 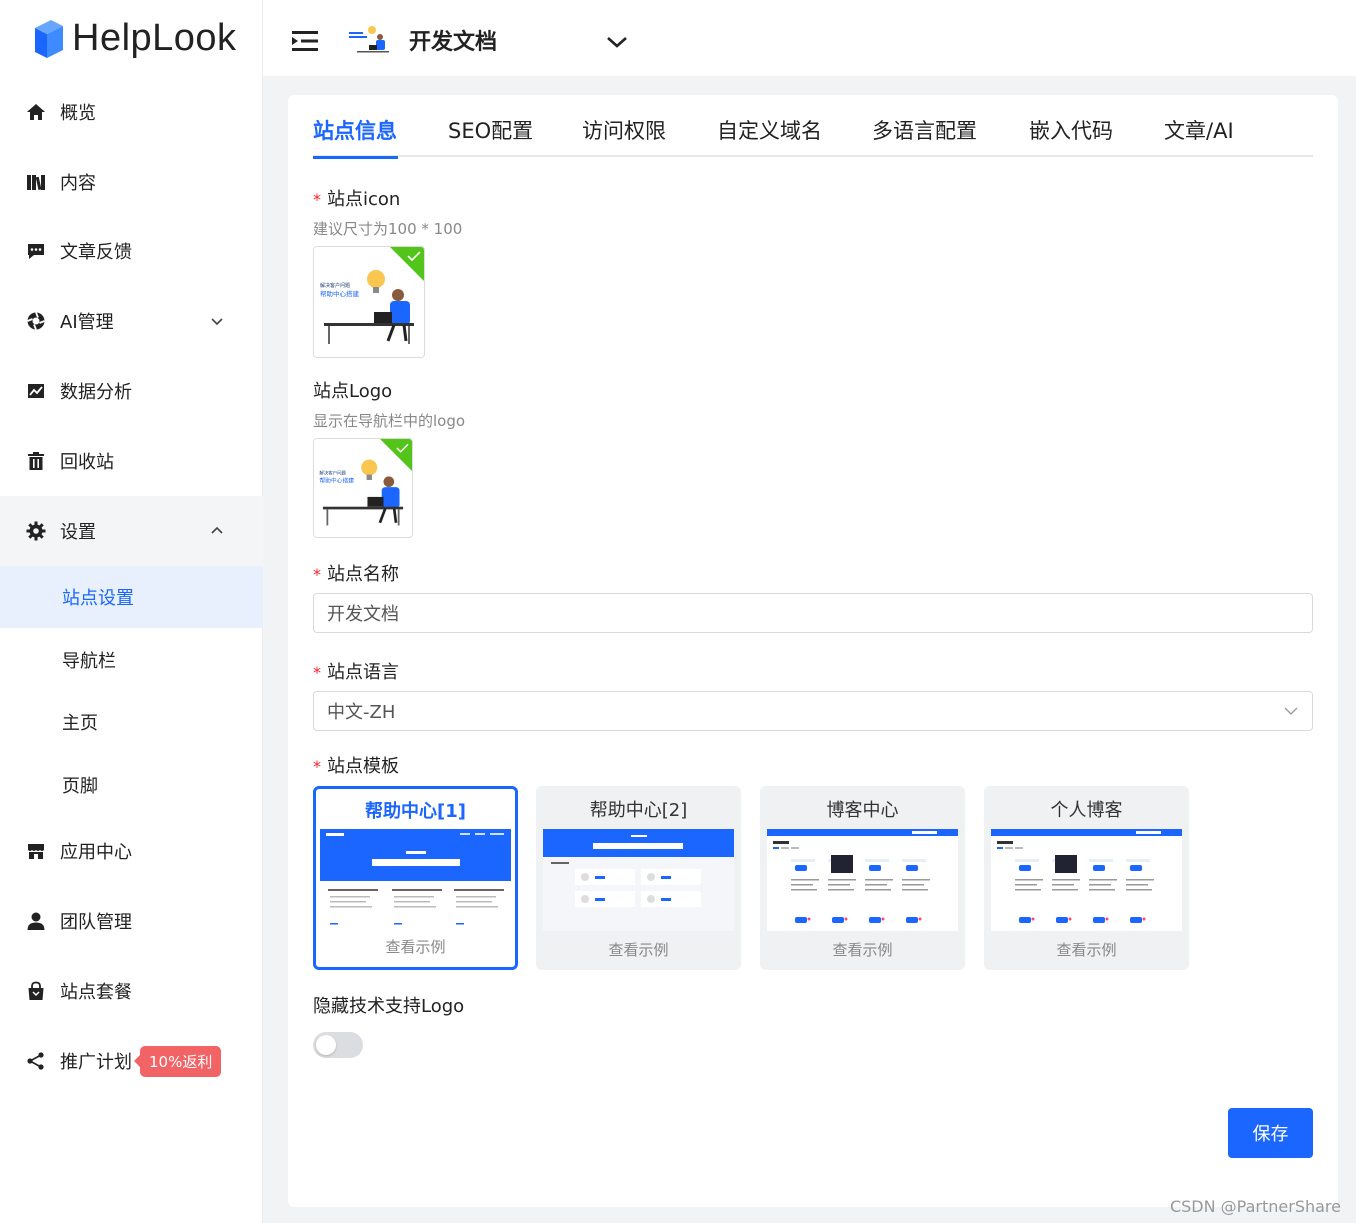 I want to click on nav-ai-management: AI管理, so click(x=131, y=321).